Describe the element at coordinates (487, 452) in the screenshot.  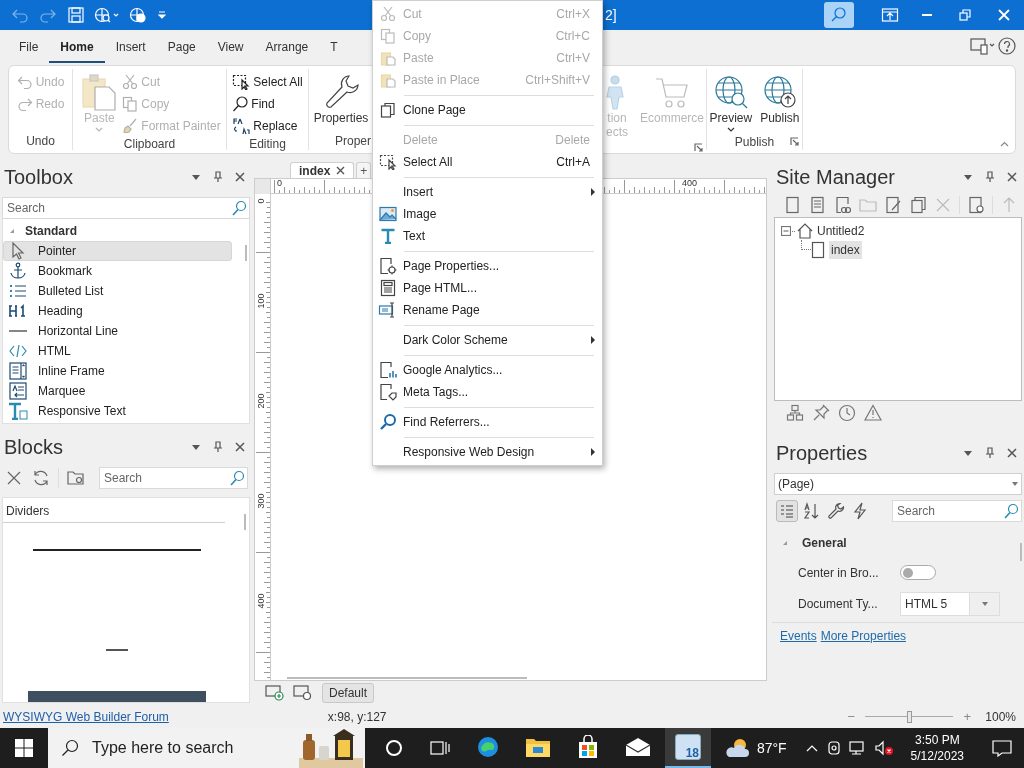
I see `menu-item: Responsive Web Design` at that location.